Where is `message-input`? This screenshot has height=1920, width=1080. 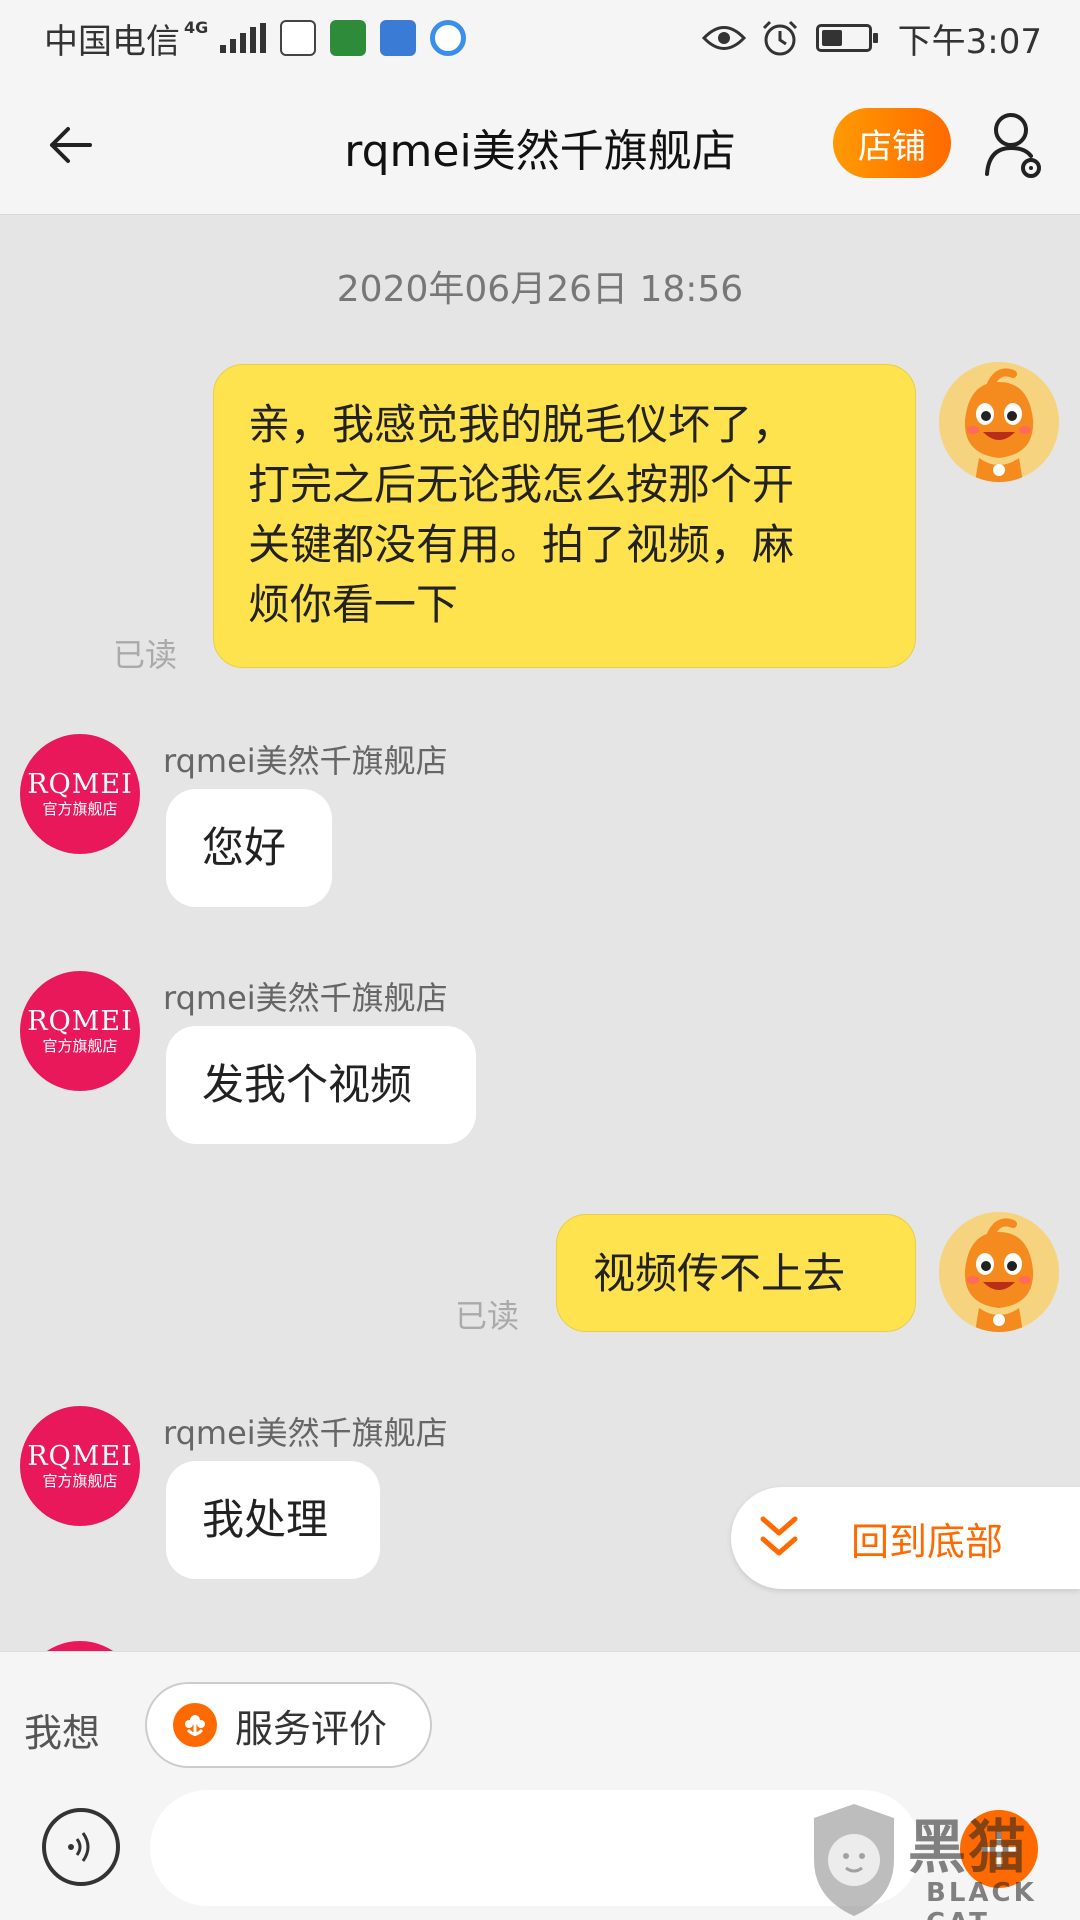 message-input is located at coordinates (535, 1848).